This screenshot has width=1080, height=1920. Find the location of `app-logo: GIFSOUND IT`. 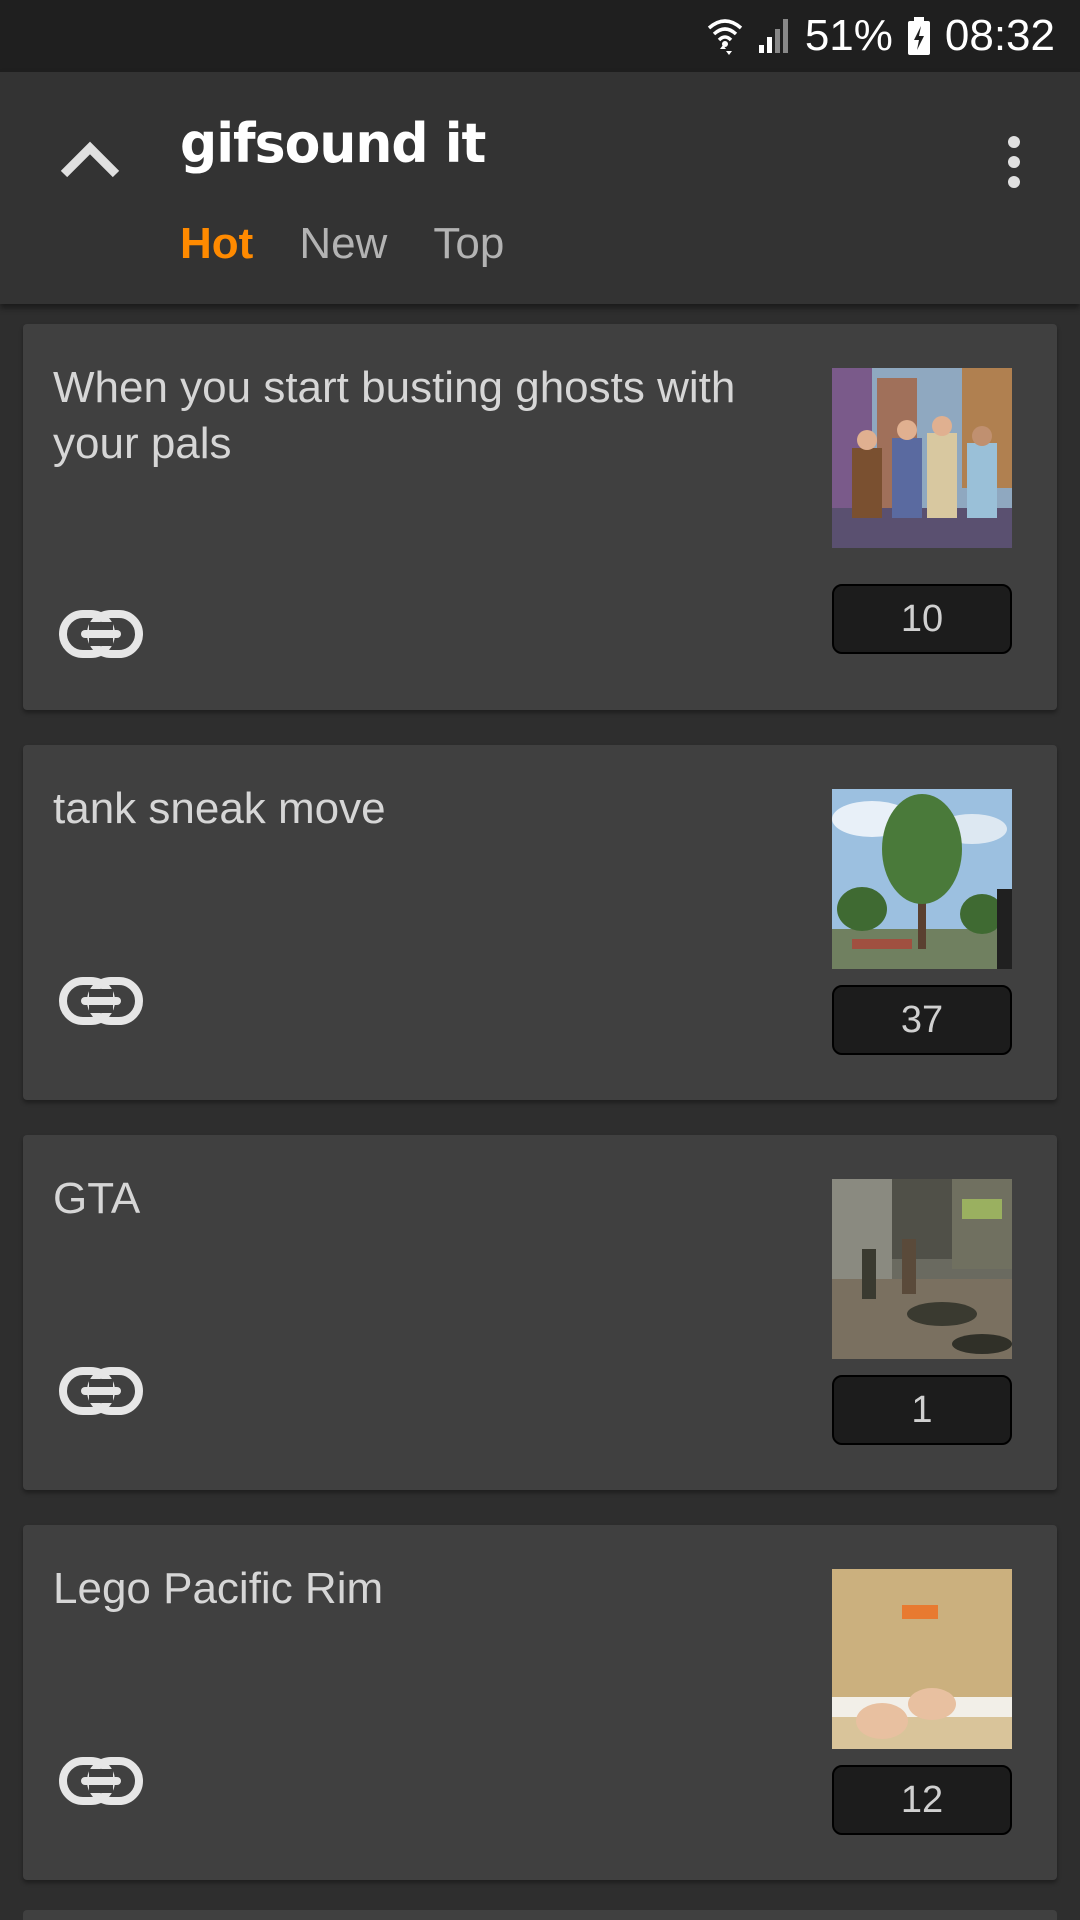

app-logo: GIFSOUND IT is located at coordinates (333, 144).